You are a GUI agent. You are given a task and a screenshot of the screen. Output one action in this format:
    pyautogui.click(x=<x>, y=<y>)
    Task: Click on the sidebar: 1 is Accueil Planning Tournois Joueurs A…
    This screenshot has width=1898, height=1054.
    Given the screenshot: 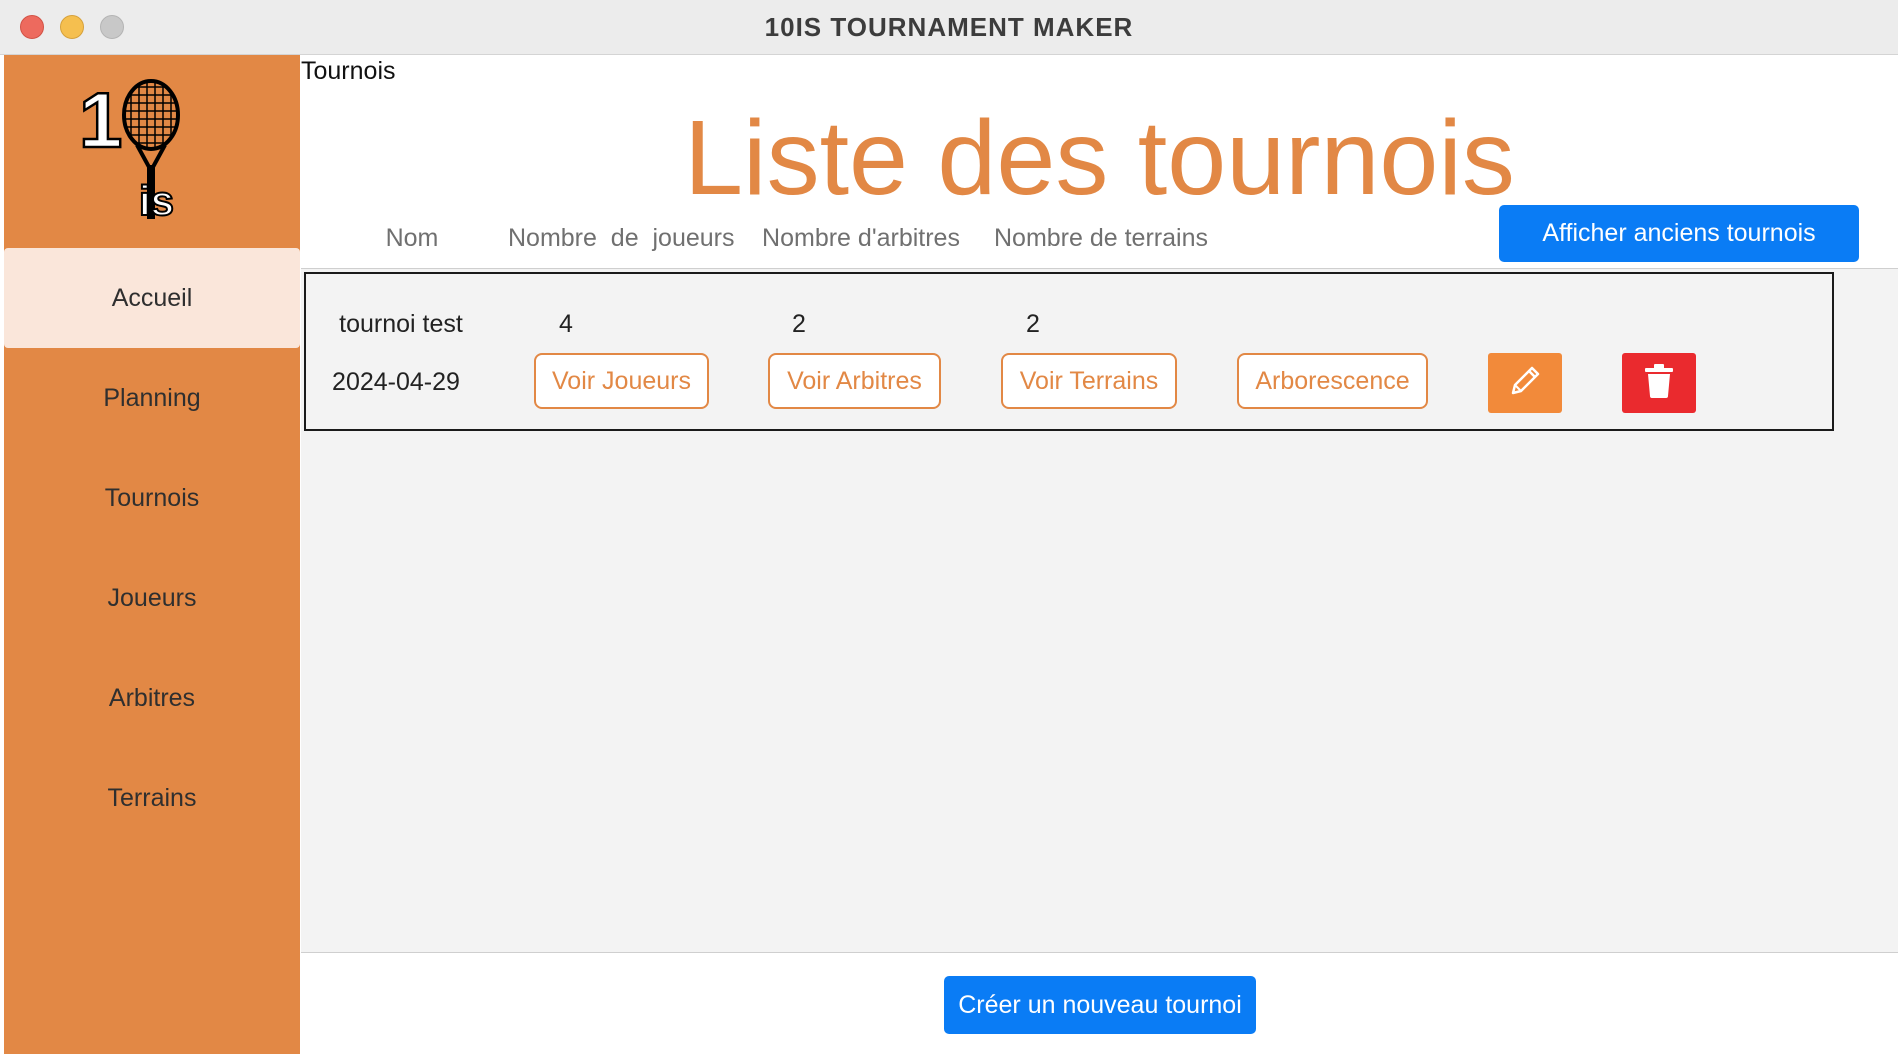 What is the action you would take?
    pyautogui.click(x=152, y=554)
    